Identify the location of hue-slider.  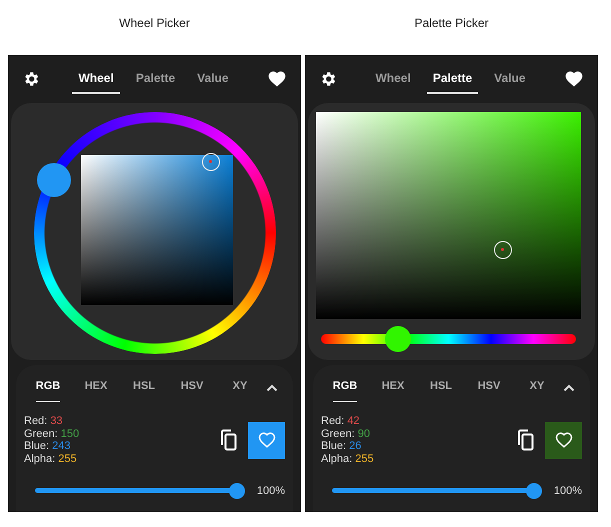
(448, 339).